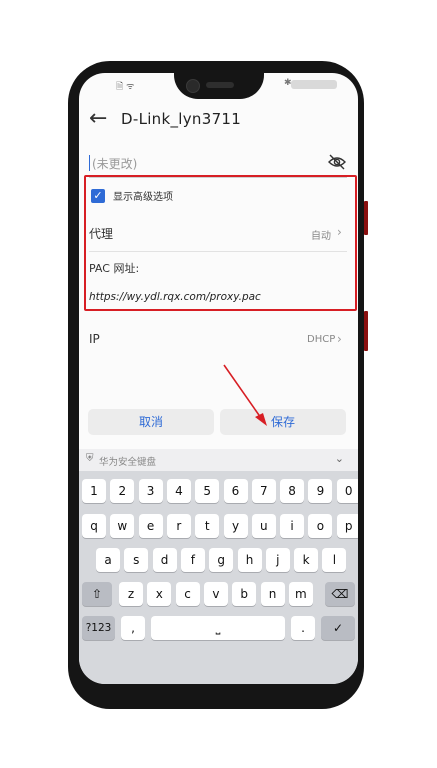 This screenshot has width=437, height=768. What do you see at coordinates (235, 526) in the screenshot?
I see `key-y: y` at bounding box center [235, 526].